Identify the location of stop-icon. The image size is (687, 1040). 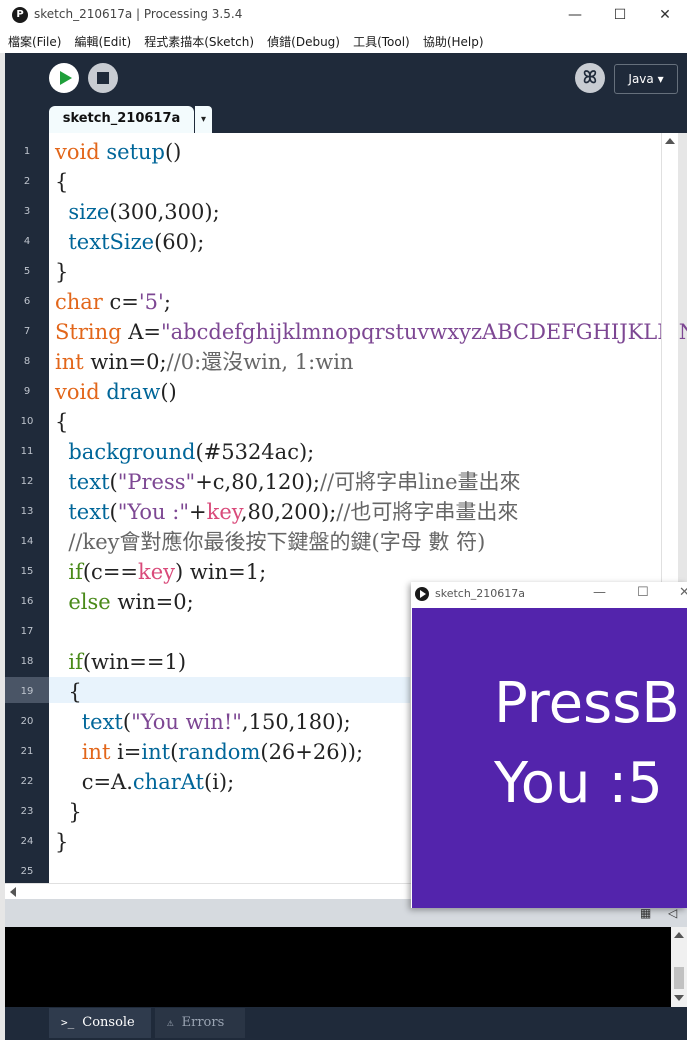
(103, 78).